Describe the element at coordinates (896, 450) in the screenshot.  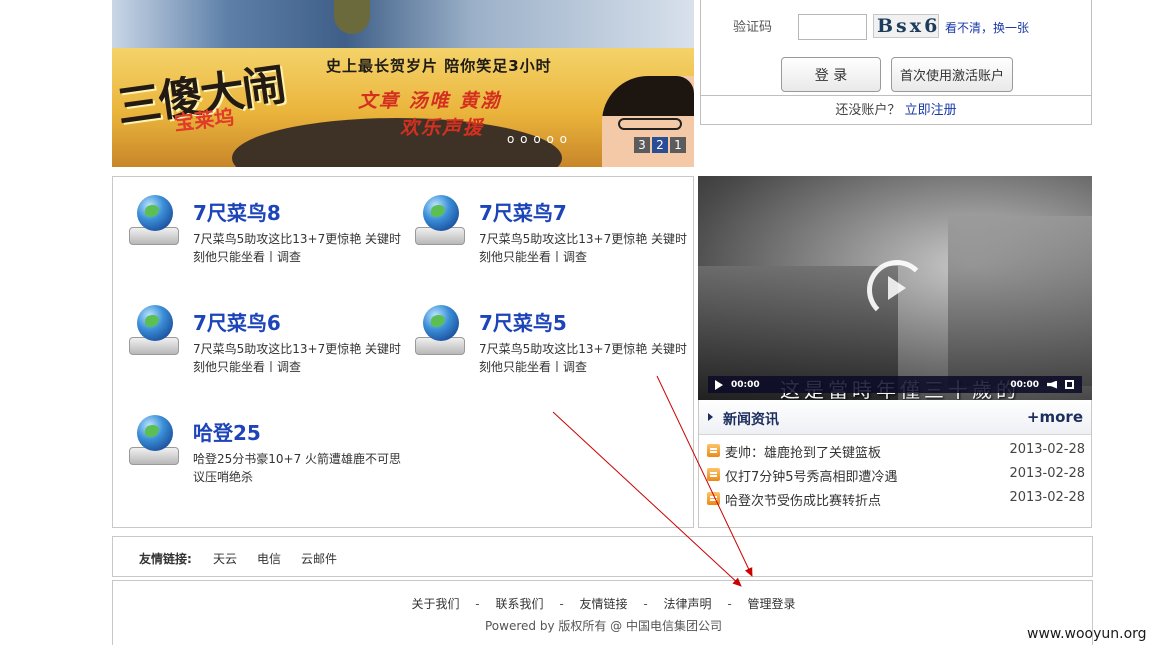
I see `list-item: 麦帅：雄鹿抢到了关键篮板 2013-02-28` at that location.